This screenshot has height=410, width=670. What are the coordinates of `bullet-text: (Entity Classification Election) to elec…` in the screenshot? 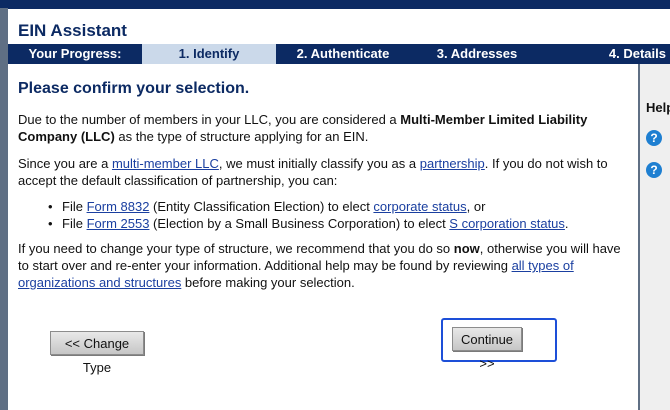 It's located at (261, 206).